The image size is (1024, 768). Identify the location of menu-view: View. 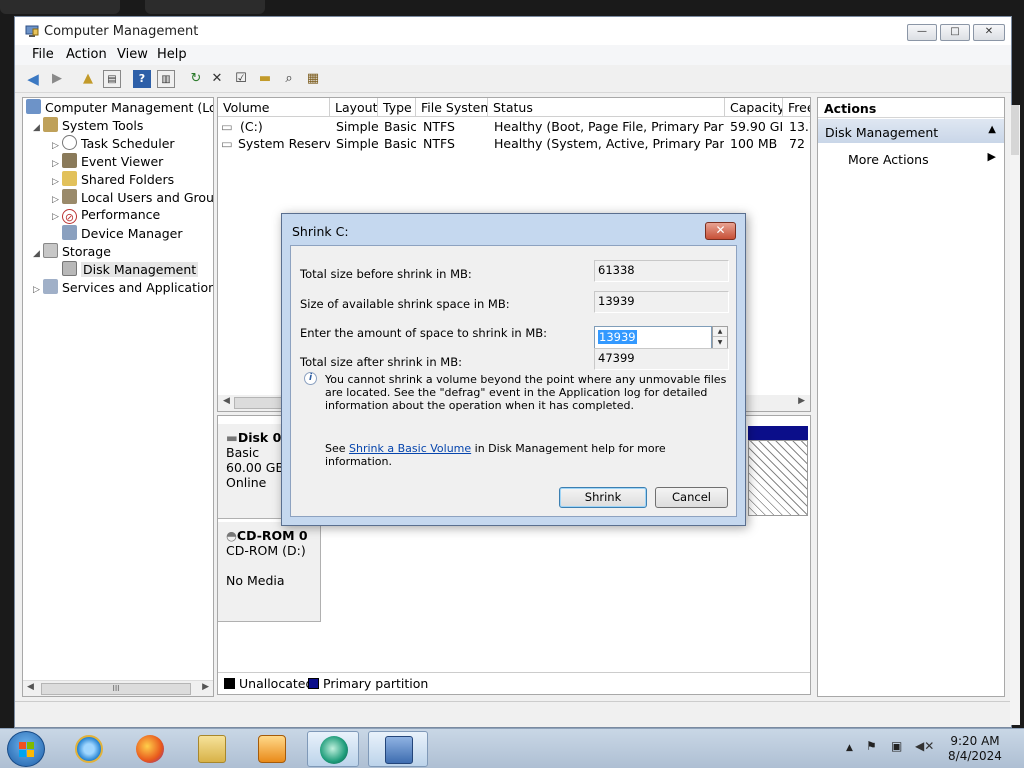
(132, 54).